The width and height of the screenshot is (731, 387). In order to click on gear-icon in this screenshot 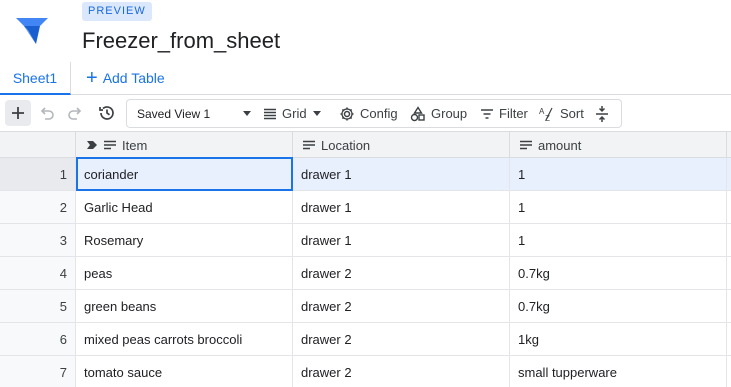, I will do `click(347, 113)`.